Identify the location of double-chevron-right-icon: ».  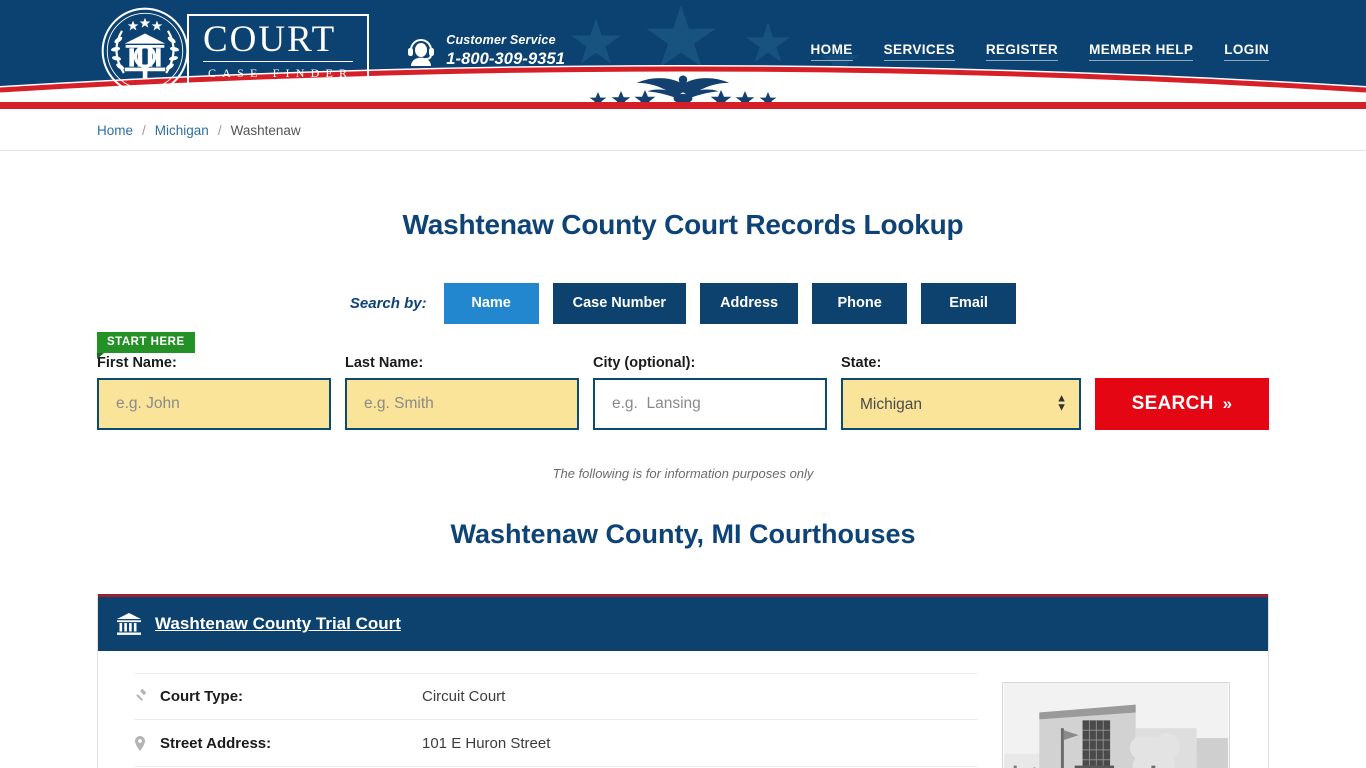
(1227, 403).